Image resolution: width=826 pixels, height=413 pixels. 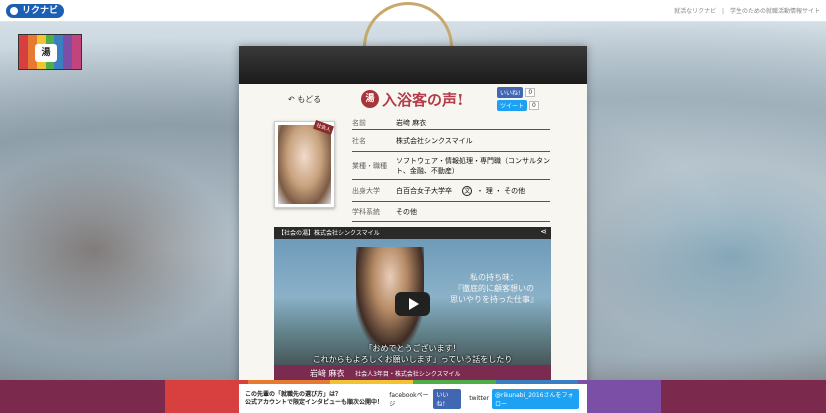 I want to click on video-caption: 私の持ち味： 『徹底的に顧客想いの 思いやりを持った仕事』, so click(x=494, y=288).